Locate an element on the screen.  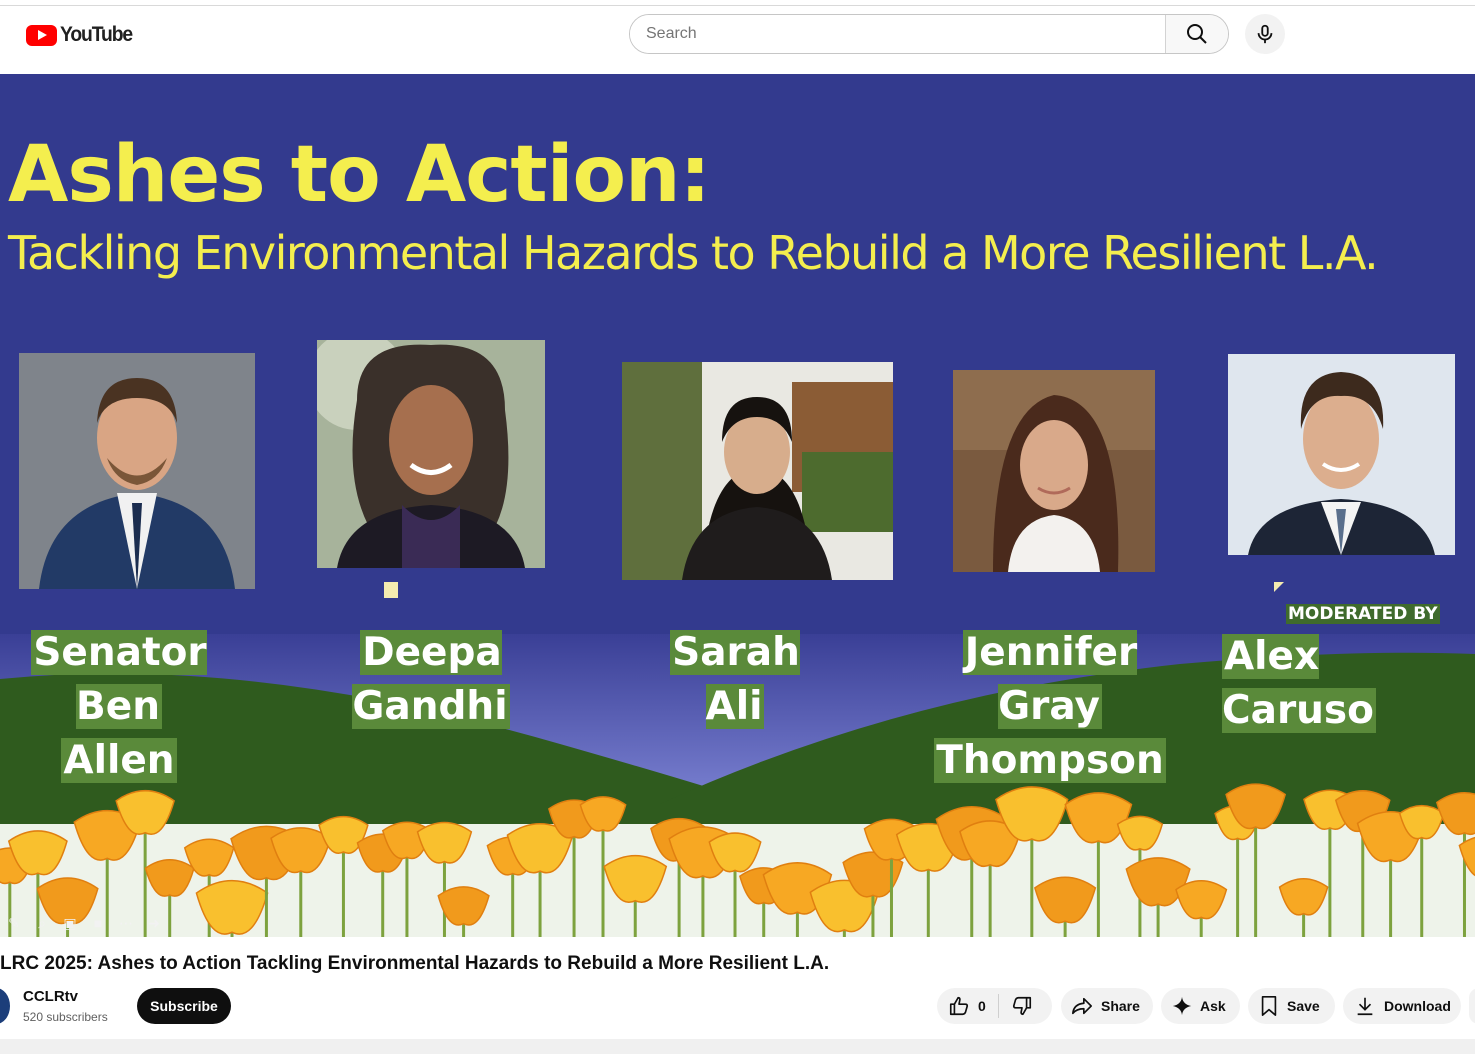
pencil-icon: ✎ is located at coordinates (14, 923).